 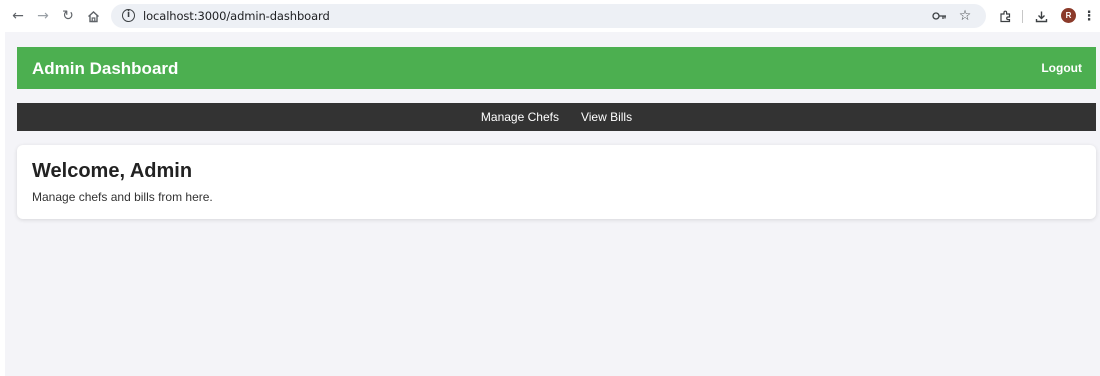 What do you see at coordinates (520, 117) in the screenshot?
I see `nav-link-manage-chefs: Manage Chefs` at bounding box center [520, 117].